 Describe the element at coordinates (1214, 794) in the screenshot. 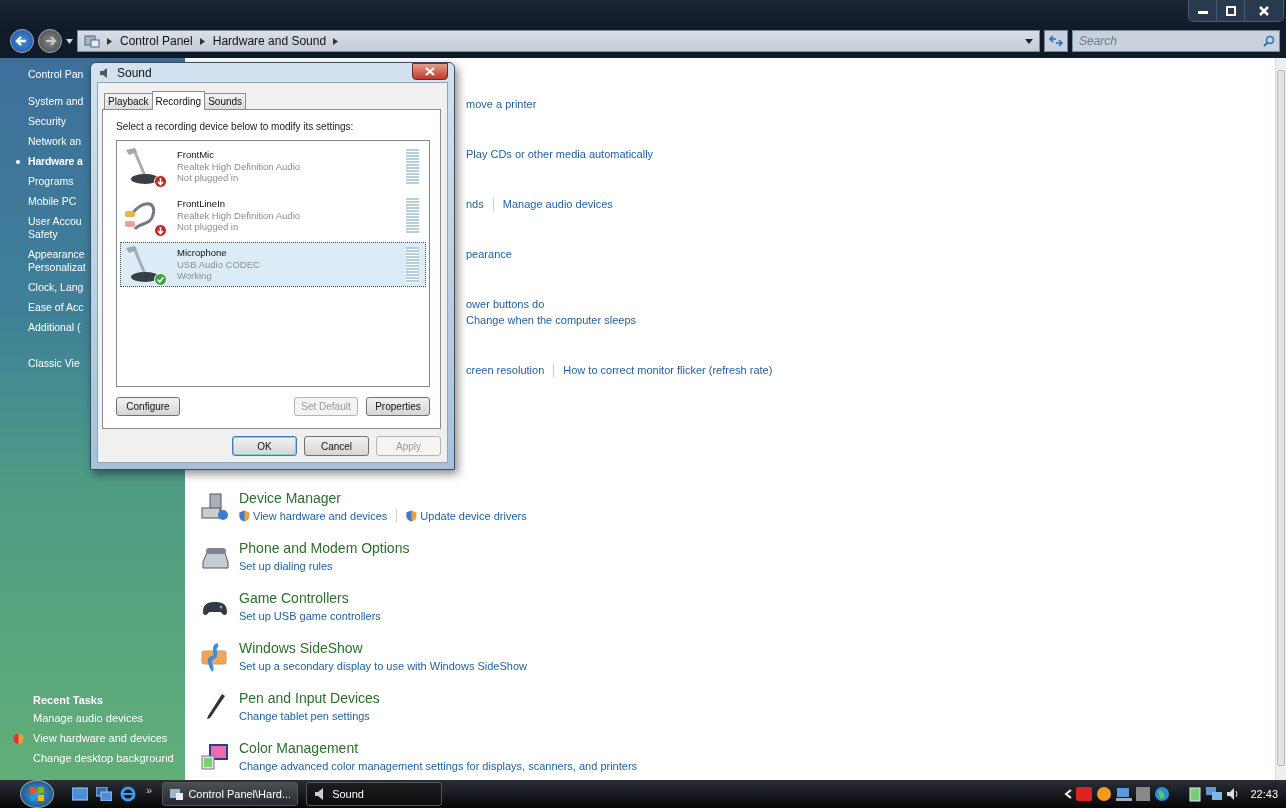

I see `network-icon` at that location.